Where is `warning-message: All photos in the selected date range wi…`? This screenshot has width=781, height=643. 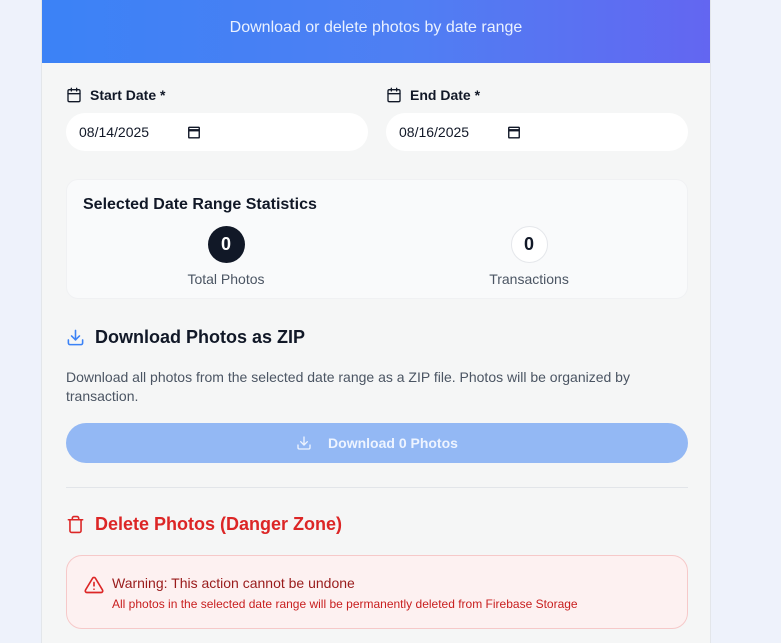
warning-message: All photos in the selected date range wi… is located at coordinates (345, 604).